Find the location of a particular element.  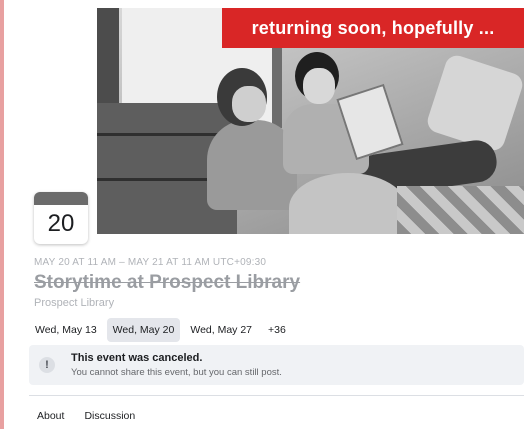

left-edge-rule is located at coordinates (2, 214).